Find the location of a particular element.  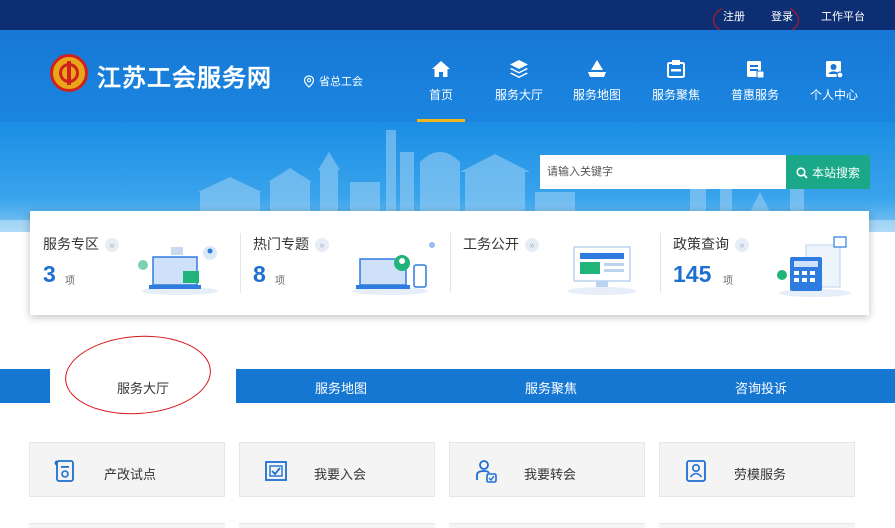

service-transfer-union: 我要转会 is located at coordinates (547, 469).